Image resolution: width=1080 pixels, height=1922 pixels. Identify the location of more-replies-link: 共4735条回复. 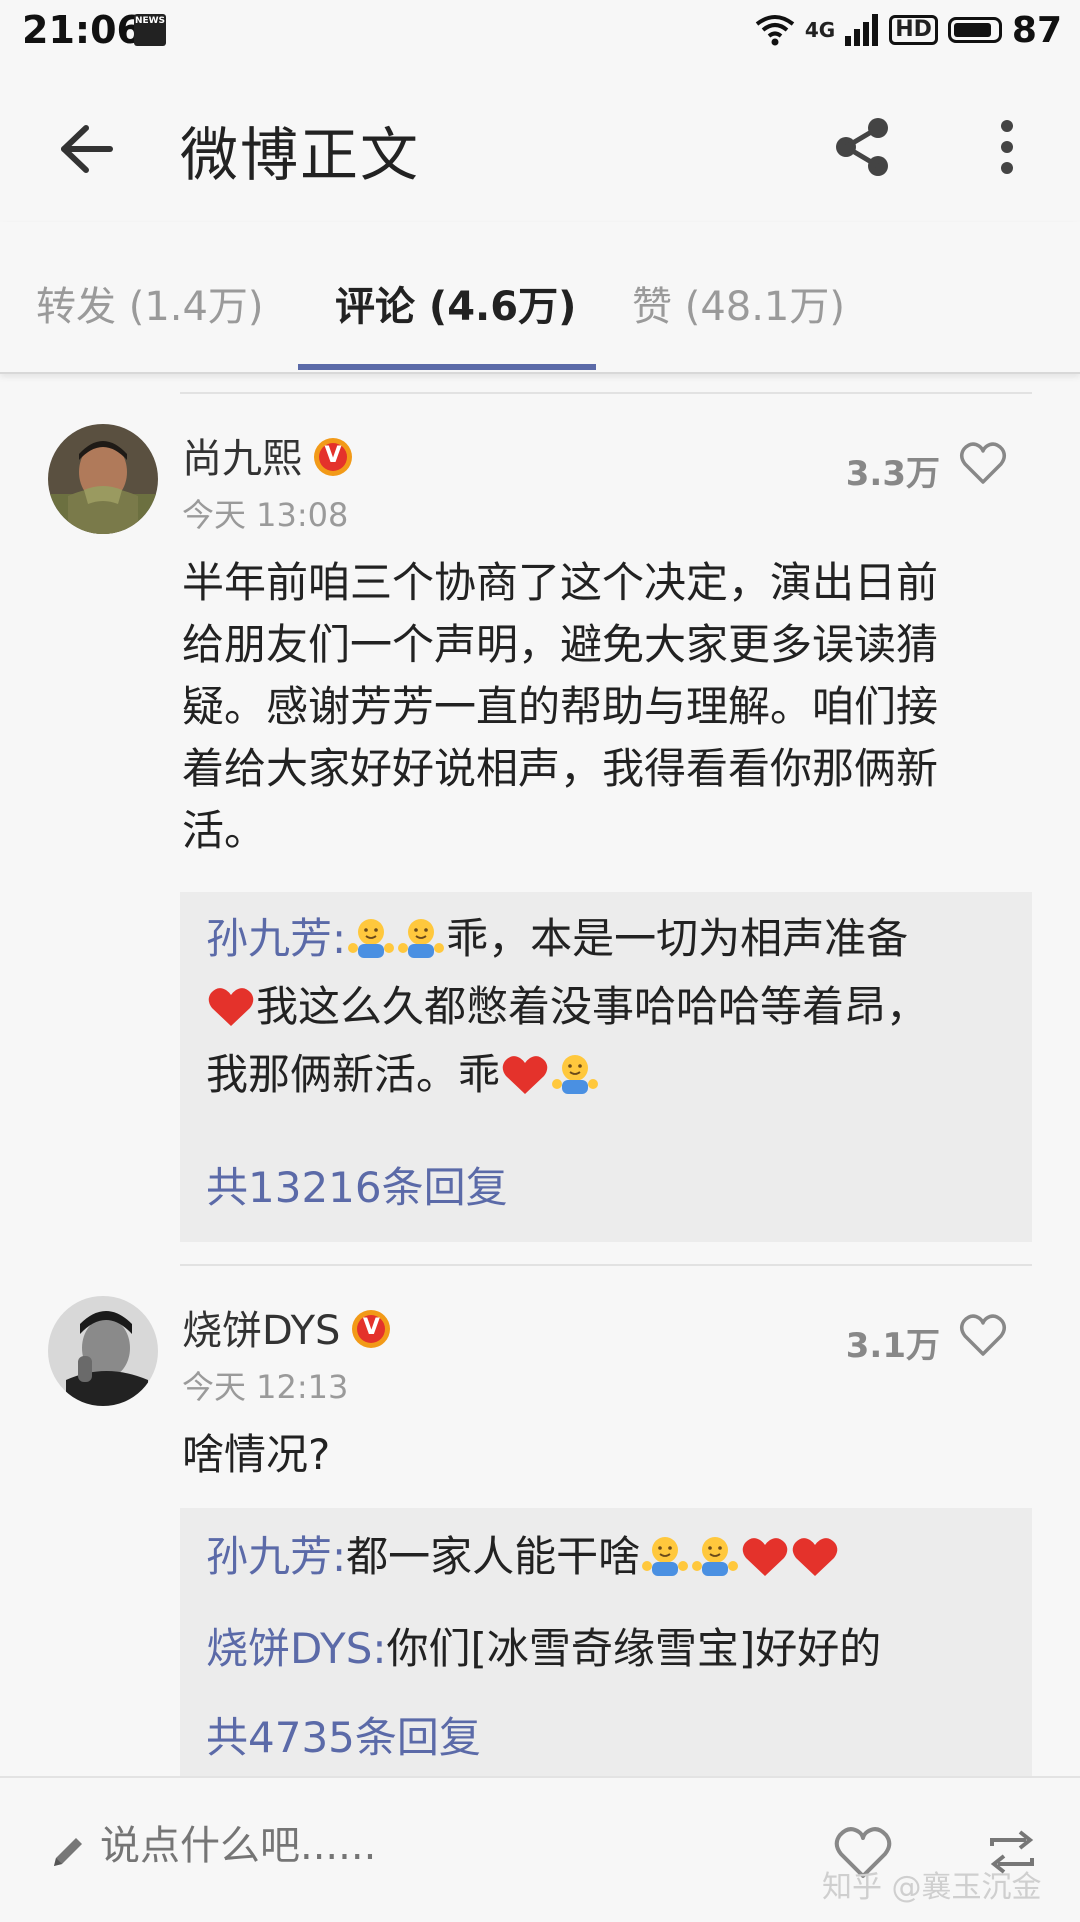
(343, 1734).